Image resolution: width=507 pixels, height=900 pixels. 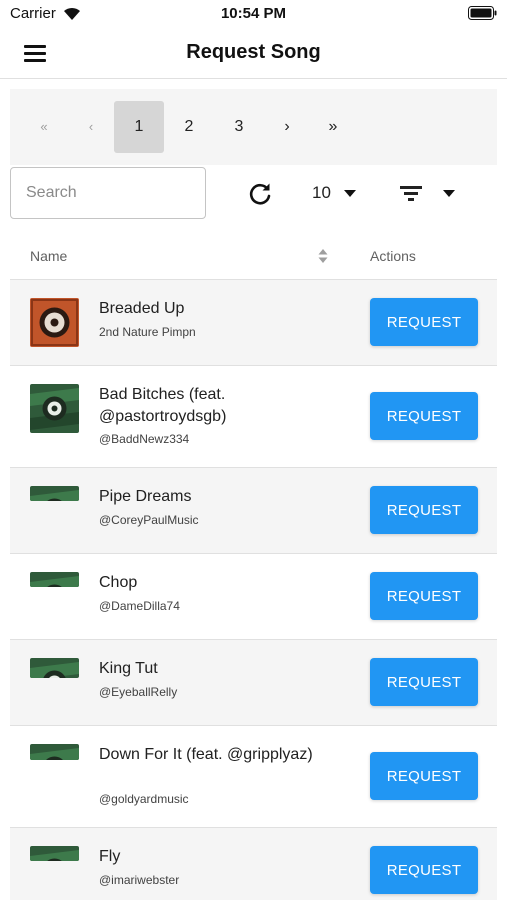 I want to click on song-artist: @EyeballRelly, so click(x=138, y=692).